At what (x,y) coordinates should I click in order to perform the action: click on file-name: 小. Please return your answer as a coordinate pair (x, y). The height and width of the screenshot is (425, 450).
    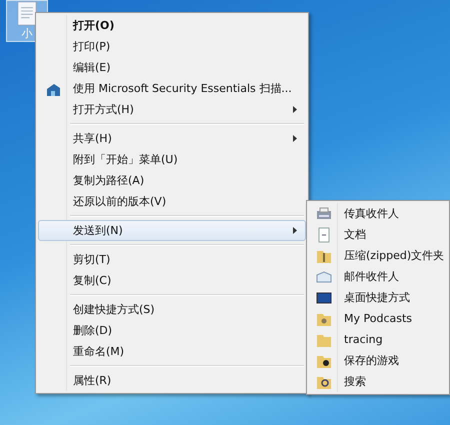
    Looking at the image, I should click on (27, 33).